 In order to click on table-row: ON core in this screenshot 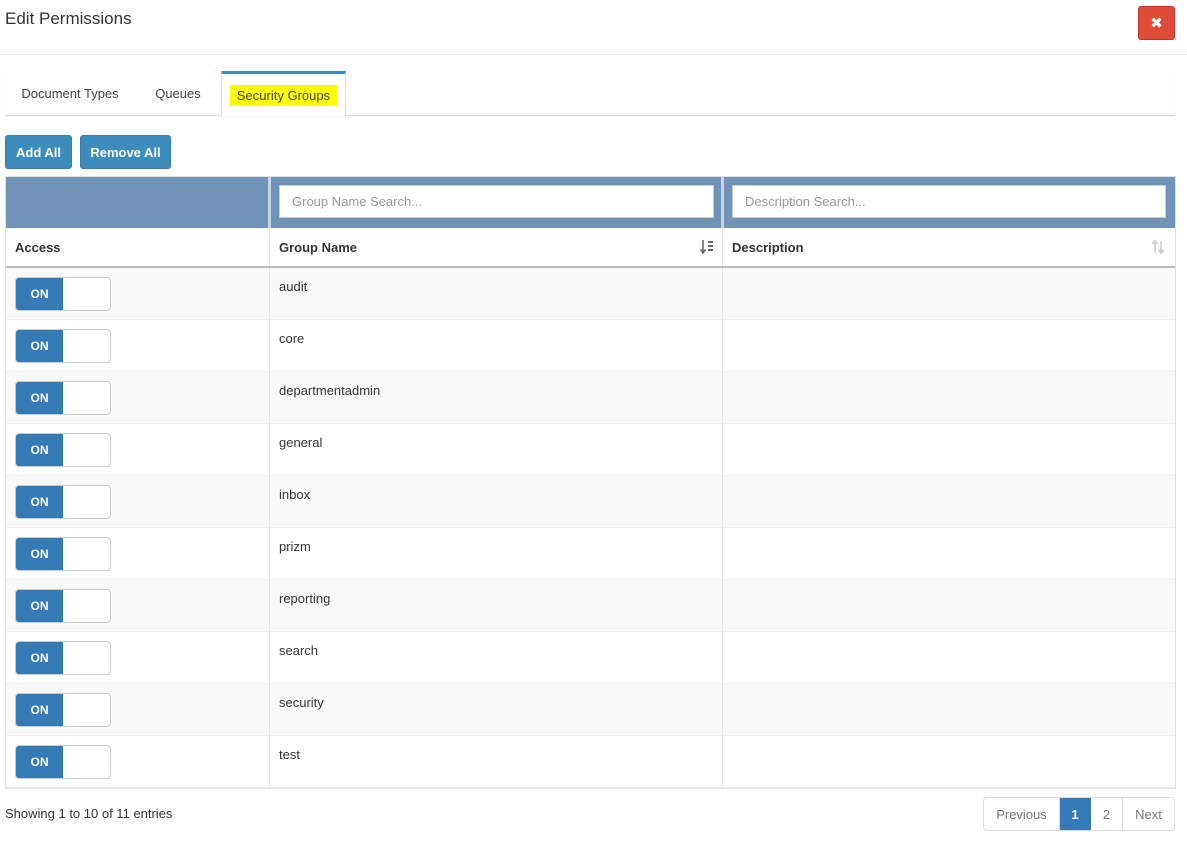, I will do `click(590, 346)`.